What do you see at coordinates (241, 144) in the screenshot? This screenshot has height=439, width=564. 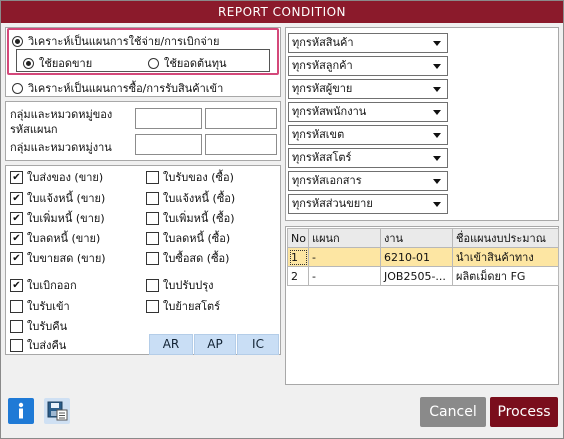 I see `job-group-to-input` at bounding box center [241, 144].